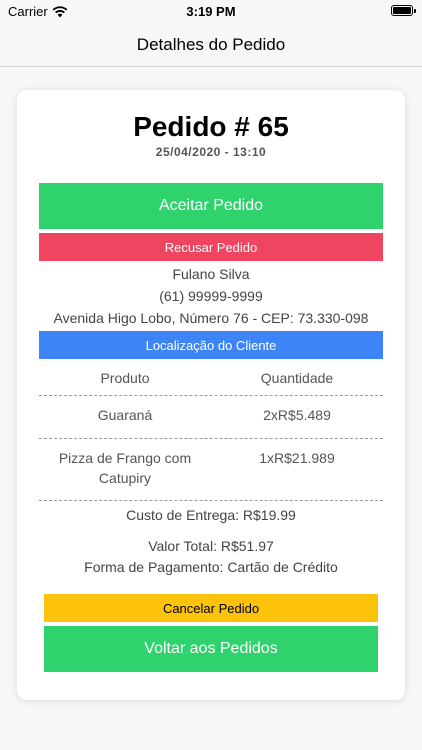 The width and height of the screenshot is (422, 750). Describe the element at coordinates (211, 126) in the screenshot. I see `order-title: Pedido # 65` at that location.